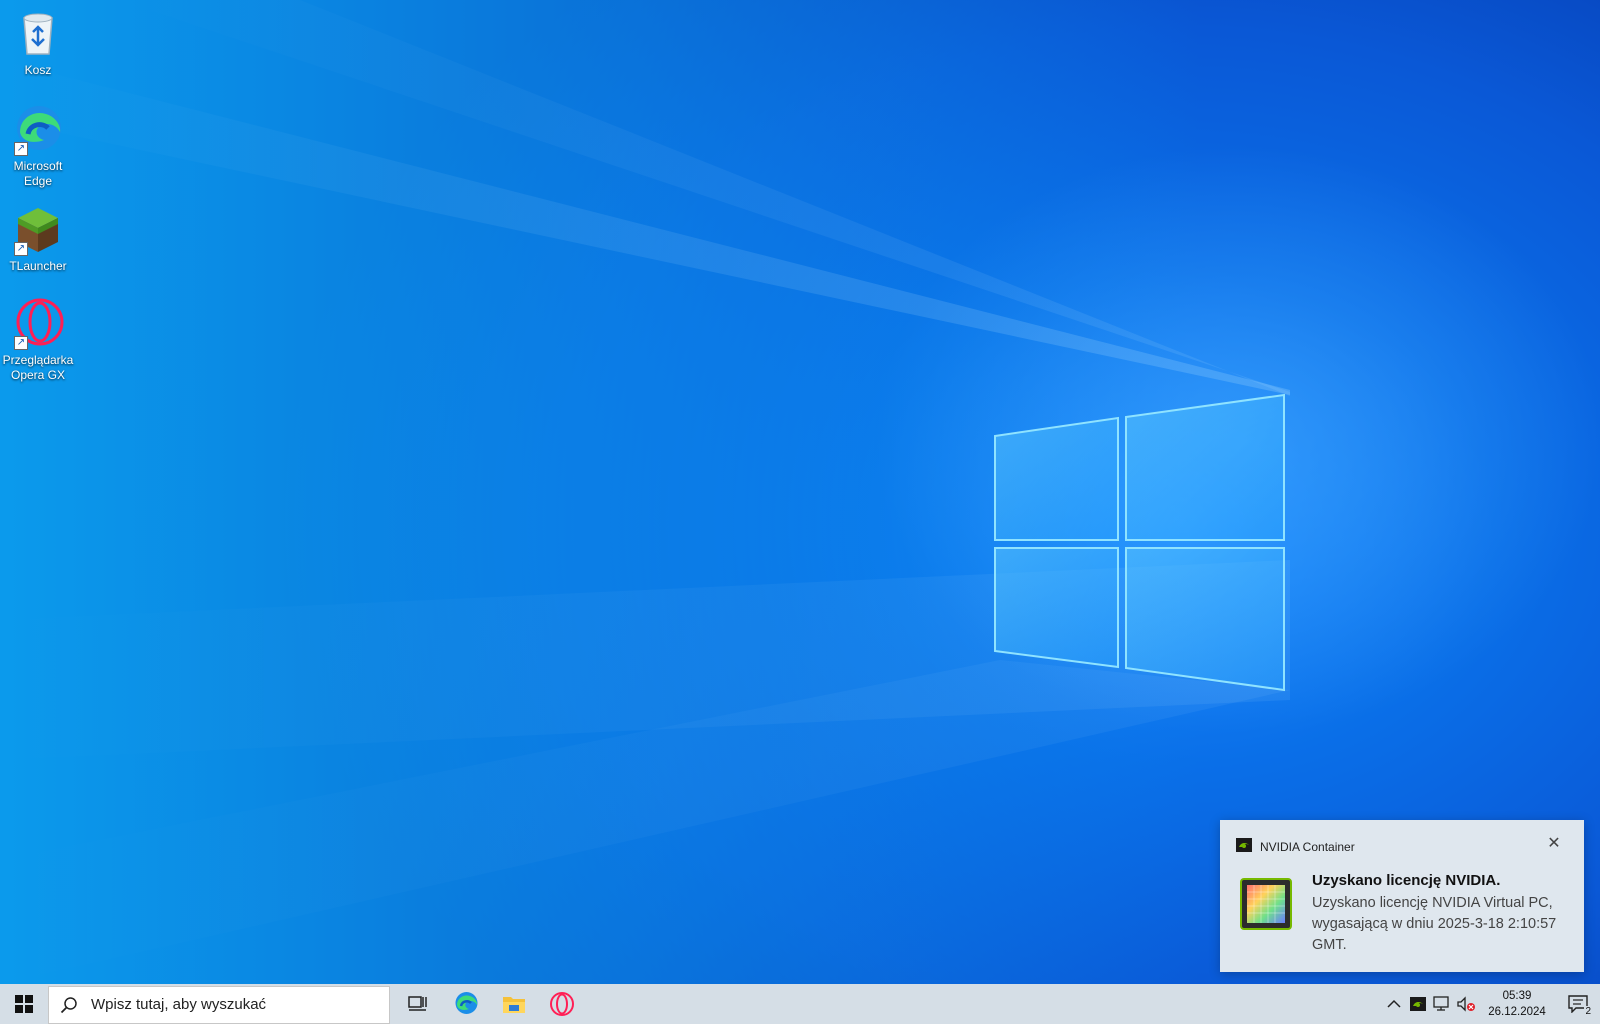  I want to click on taskbar-opera-gx-button, so click(562, 1004).